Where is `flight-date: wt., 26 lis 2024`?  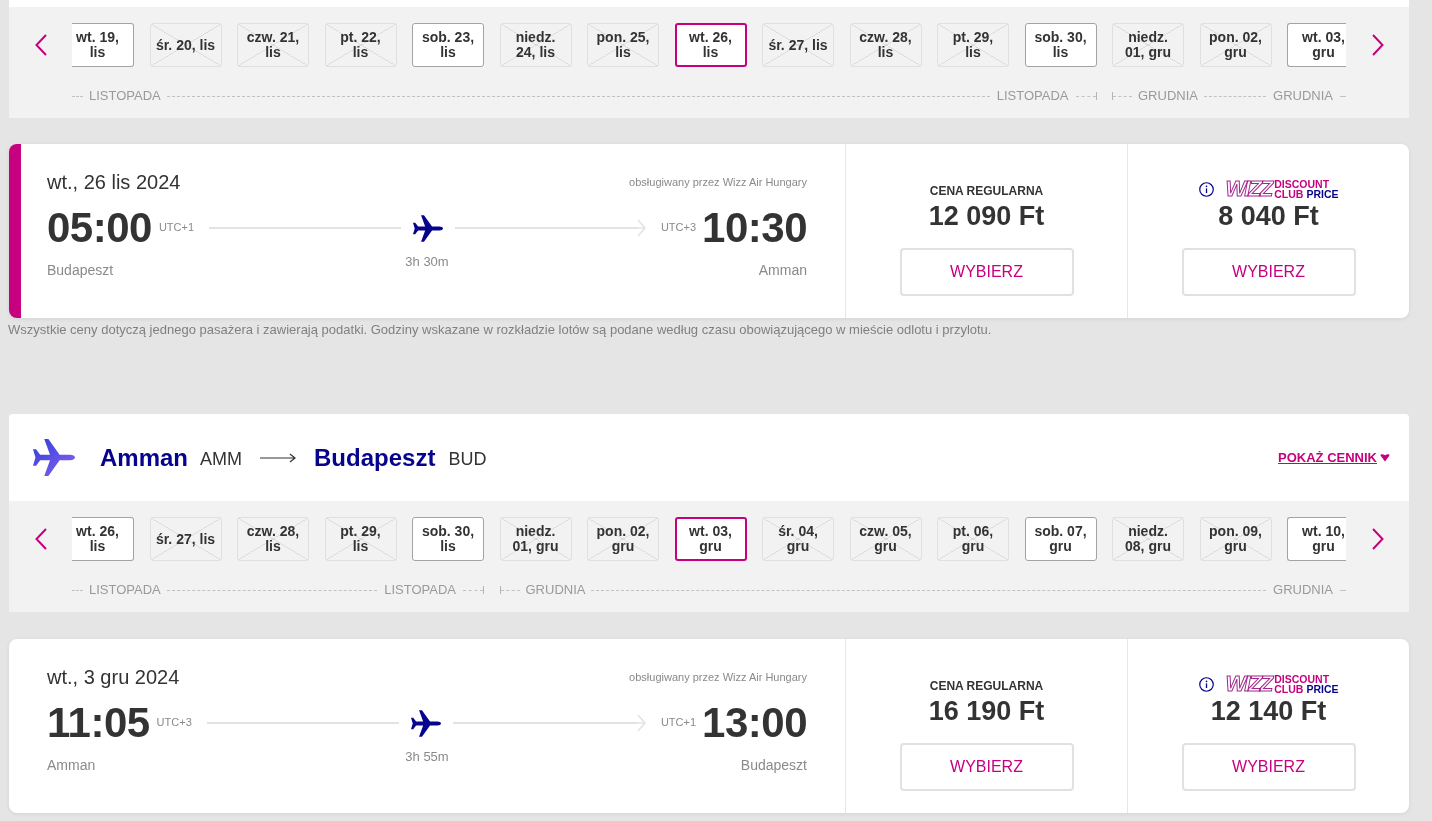
flight-date: wt., 26 lis 2024 is located at coordinates (114, 182).